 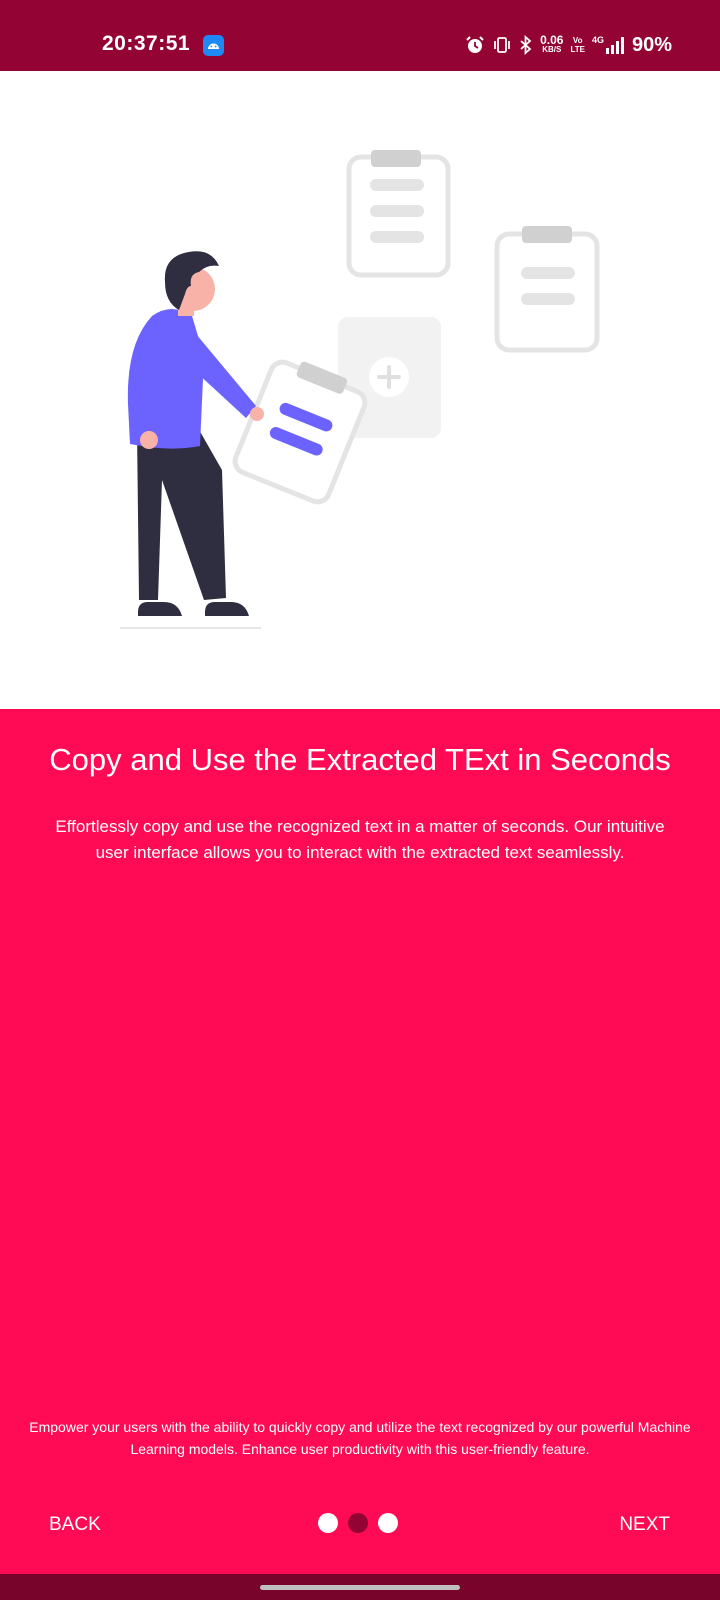 What do you see at coordinates (644, 1525) in the screenshot?
I see `next-button: NEXT` at bounding box center [644, 1525].